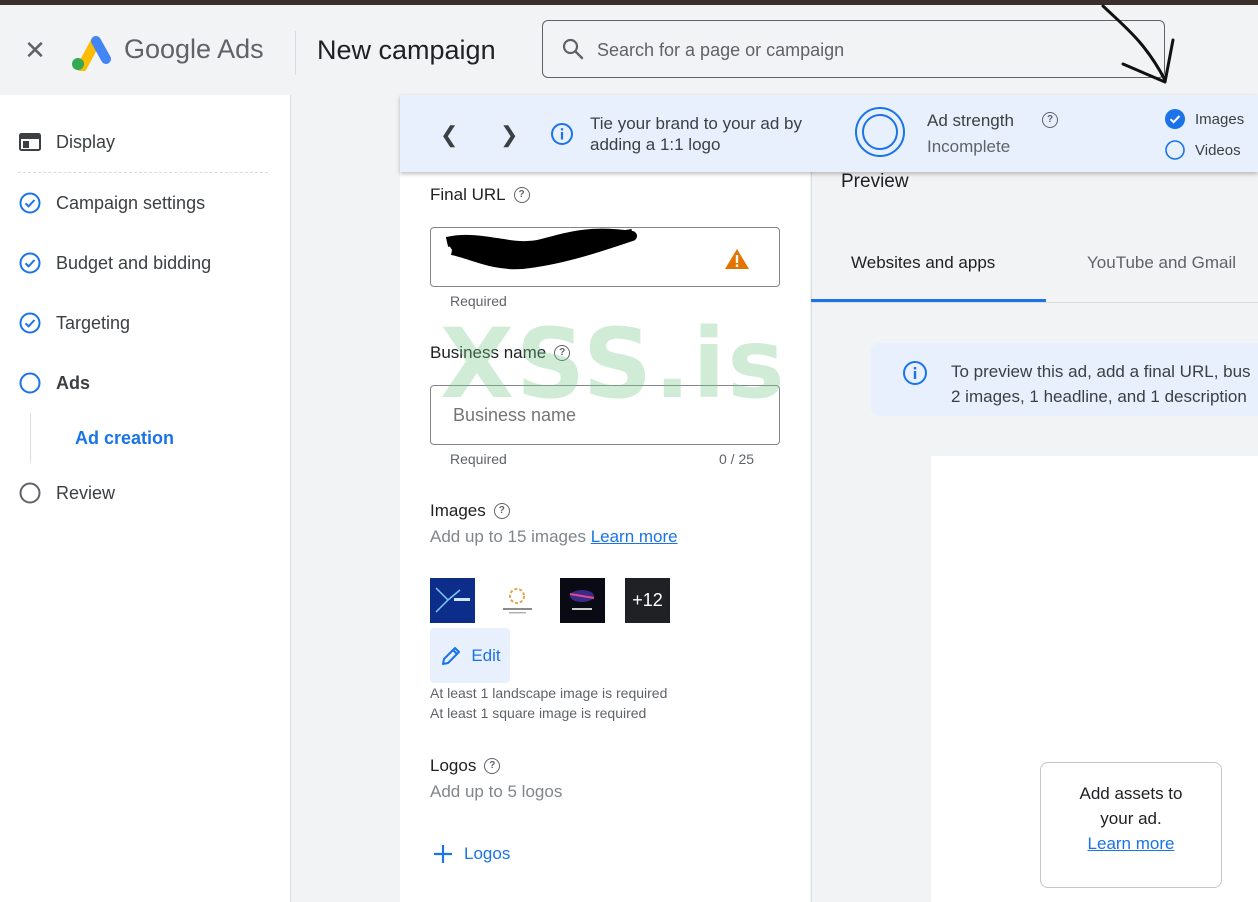 This screenshot has width=1258, height=902. Describe the element at coordinates (737, 259) in the screenshot. I see `warning-icon` at that location.